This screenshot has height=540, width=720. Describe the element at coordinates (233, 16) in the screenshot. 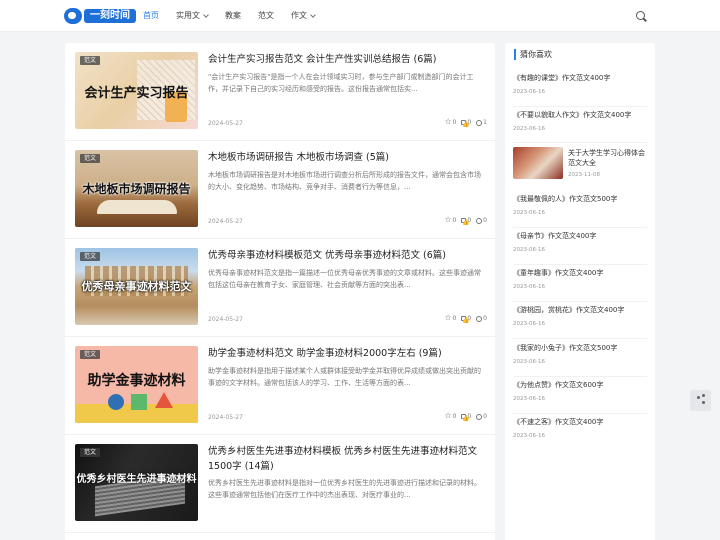

I see `nav-item-lesson-plans: 教案` at that location.